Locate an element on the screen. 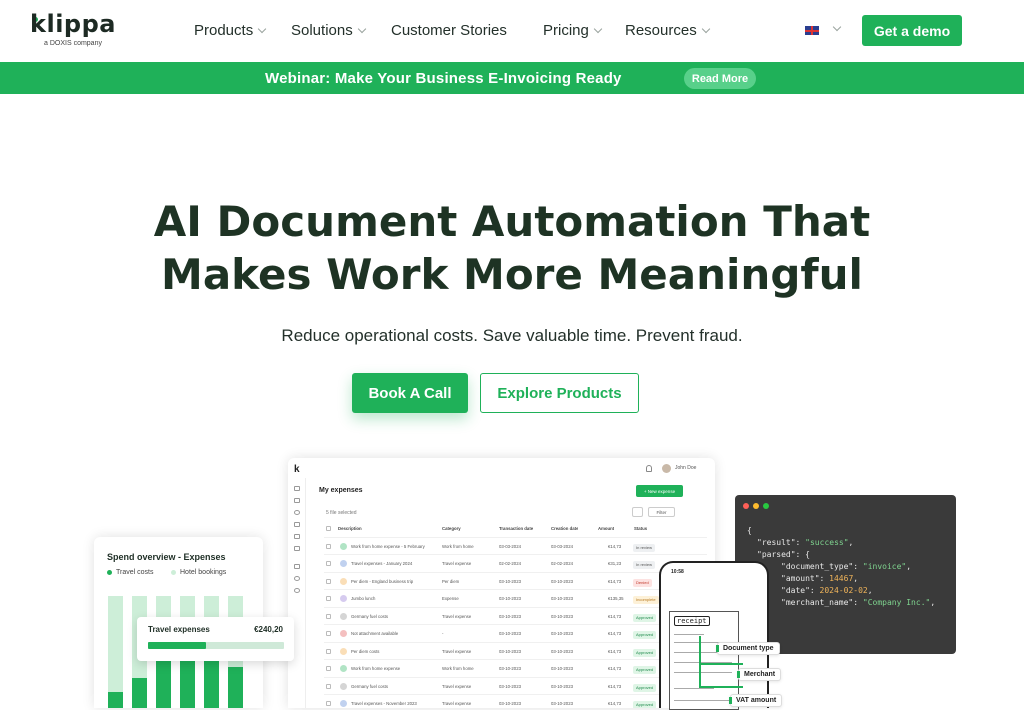 The width and height of the screenshot is (1024, 710). json-result-key: "result" is located at coordinates (776, 542).